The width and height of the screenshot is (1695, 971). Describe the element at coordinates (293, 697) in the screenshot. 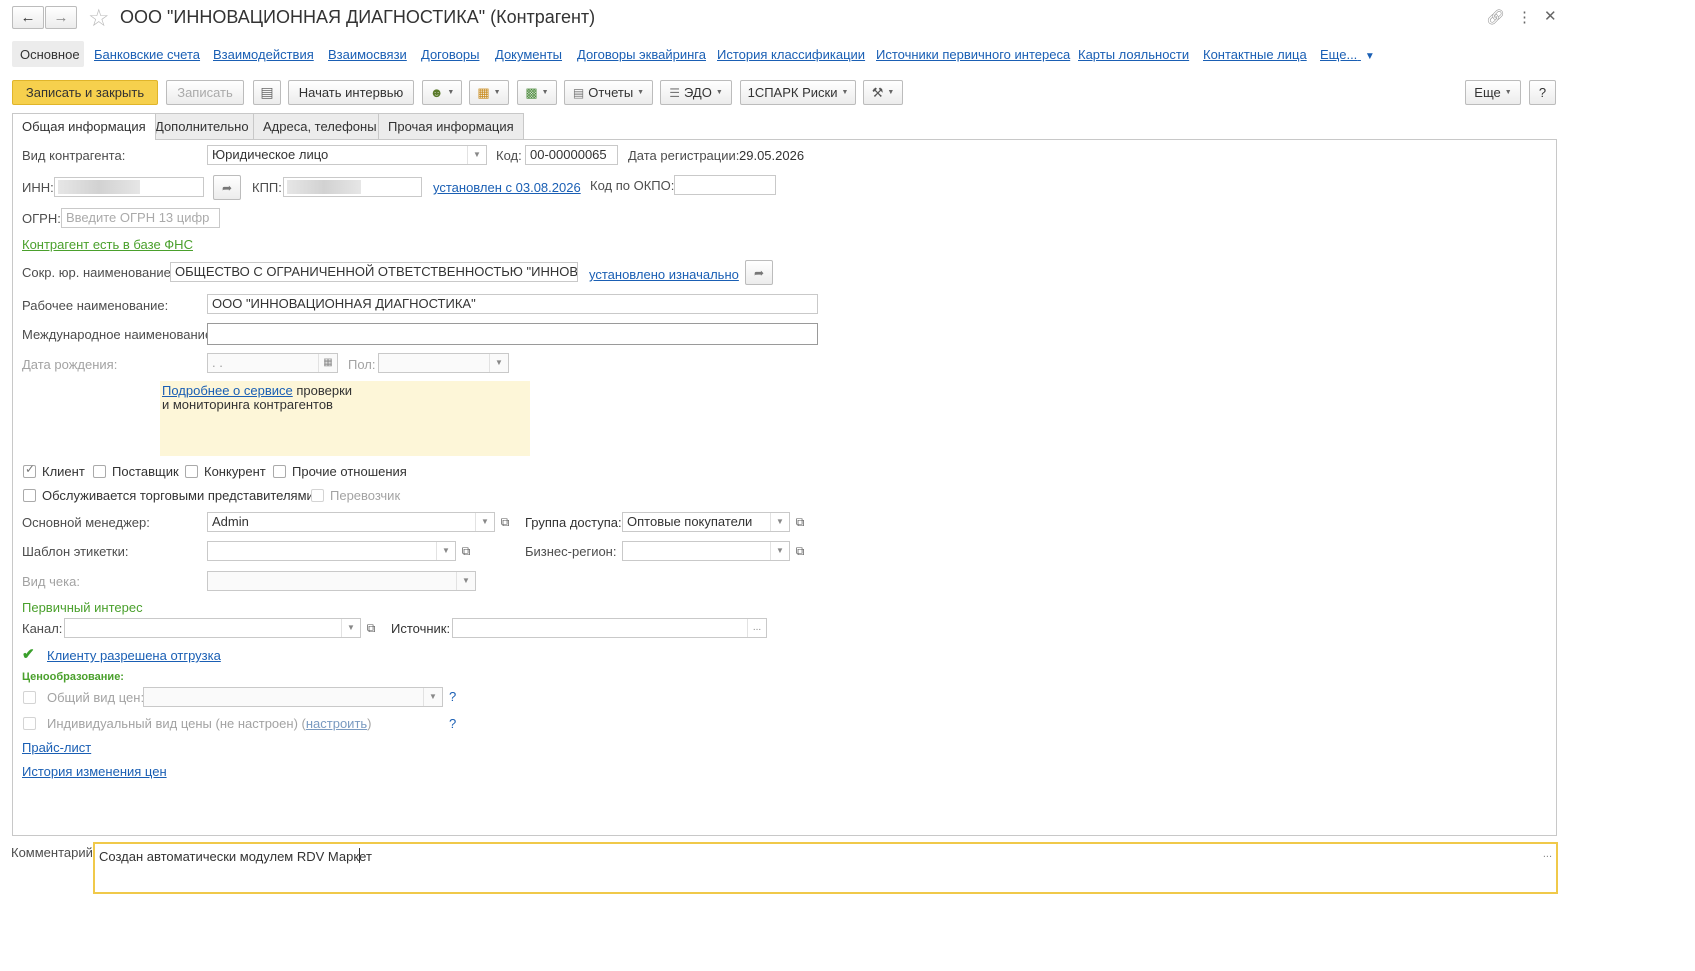

I see `common-price-select: ▼` at that location.